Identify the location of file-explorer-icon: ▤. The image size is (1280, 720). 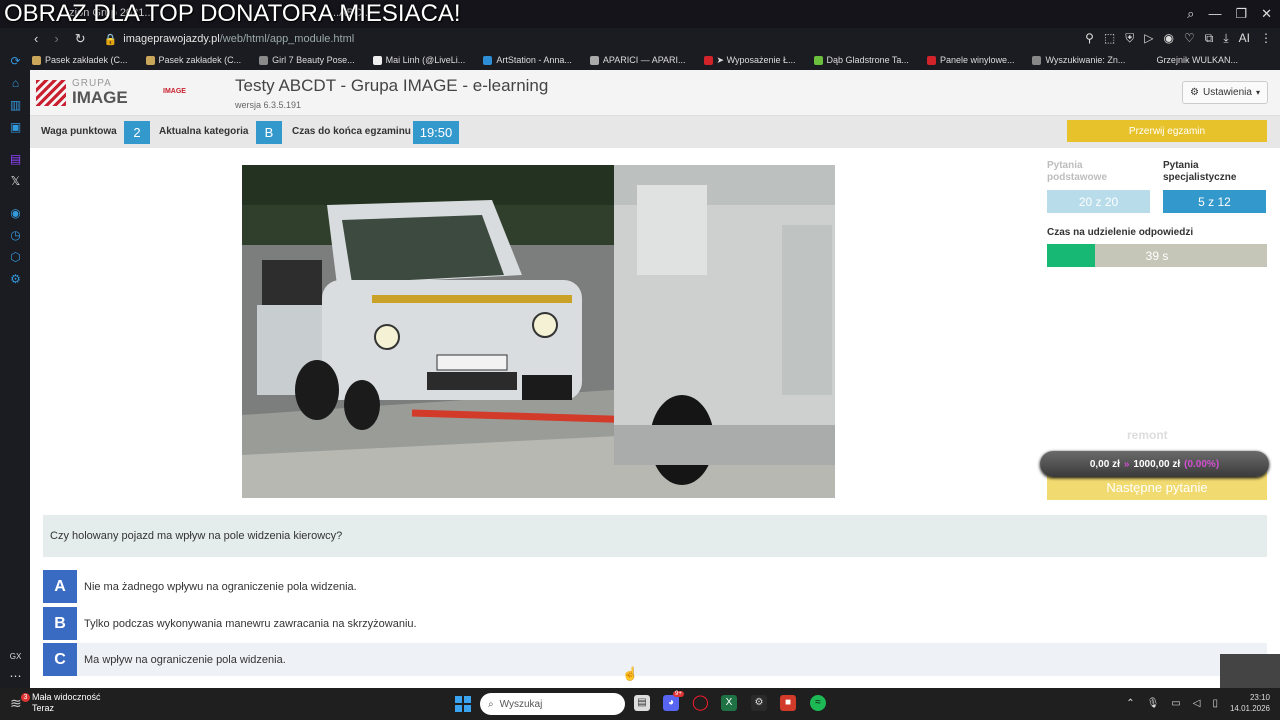
(642, 703).